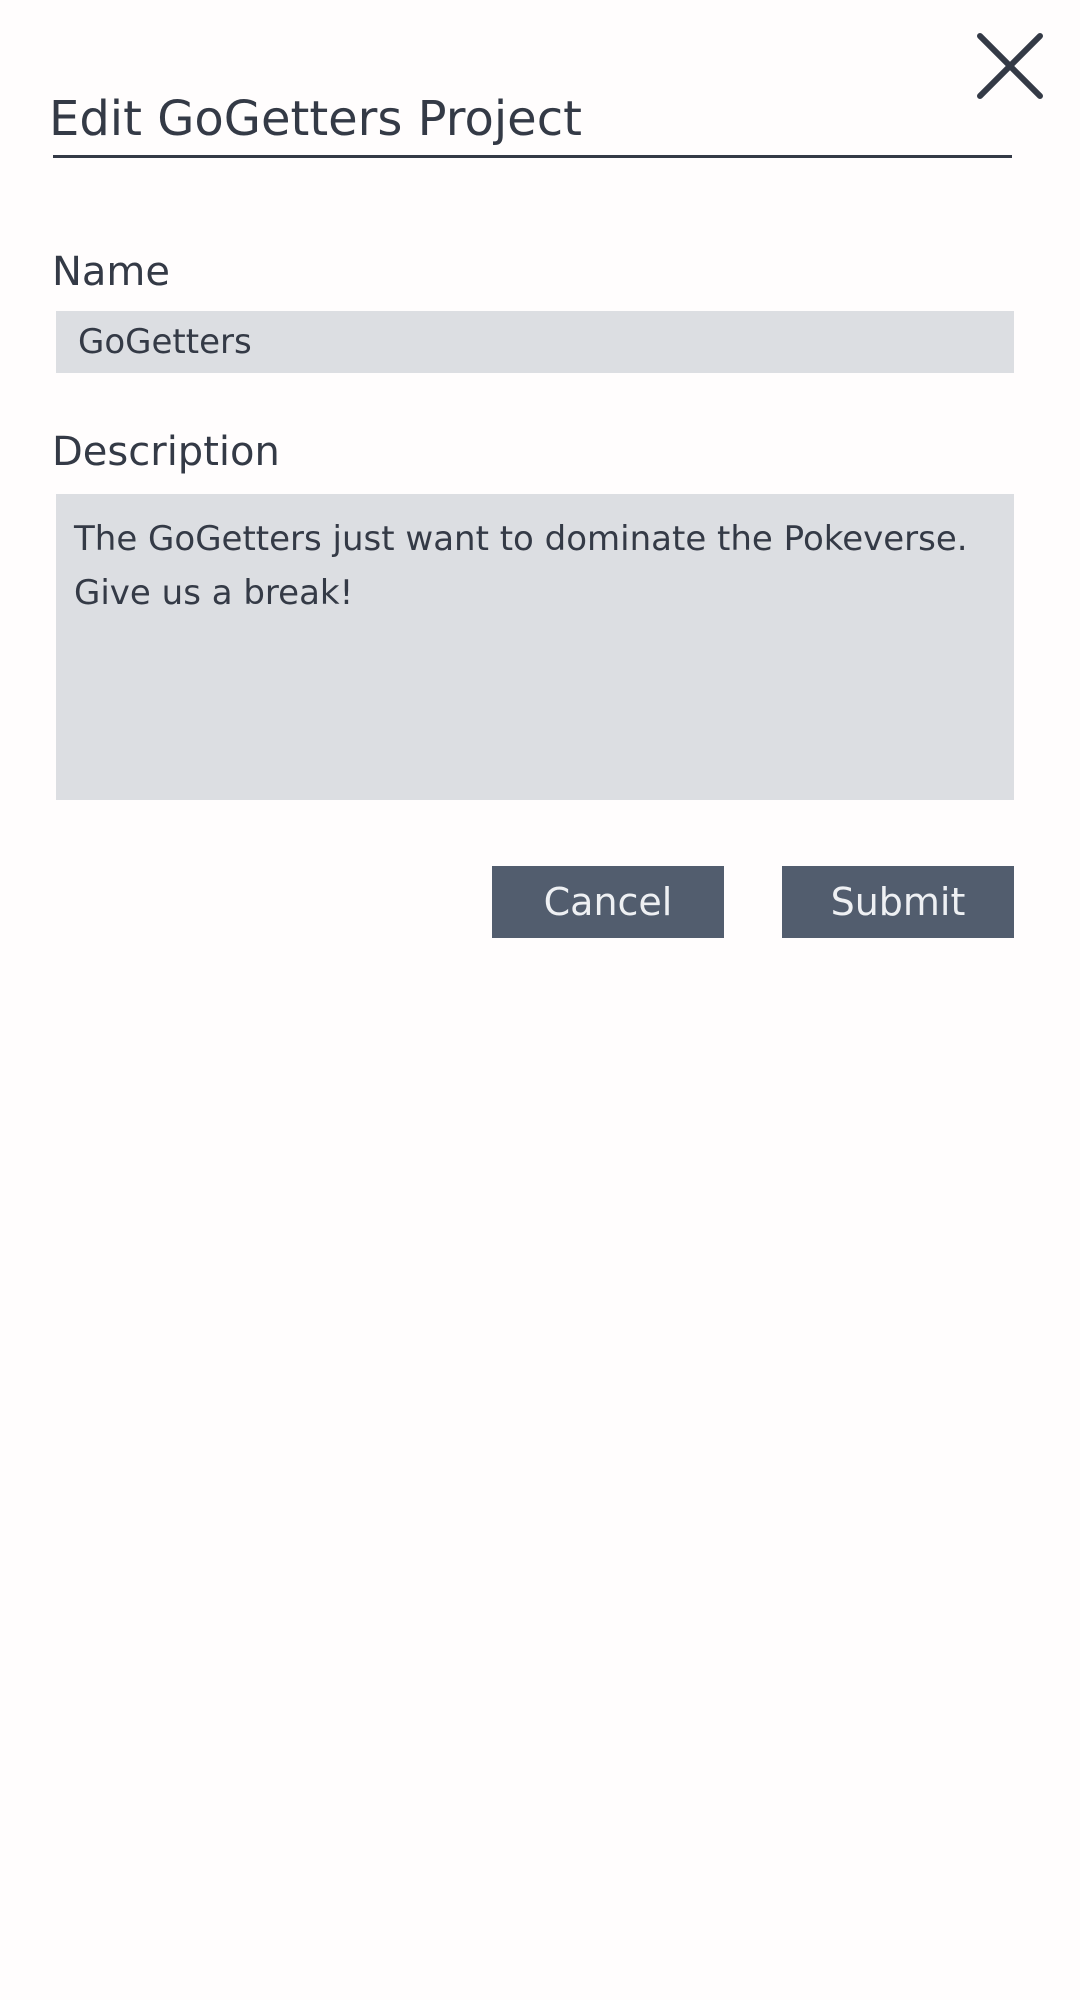 The image size is (1080, 2000). What do you see at coordinates (315, 119) in the screenshot?
I see `dialog-title: Edit GoGetters Project` at bounding box center [315, 119].